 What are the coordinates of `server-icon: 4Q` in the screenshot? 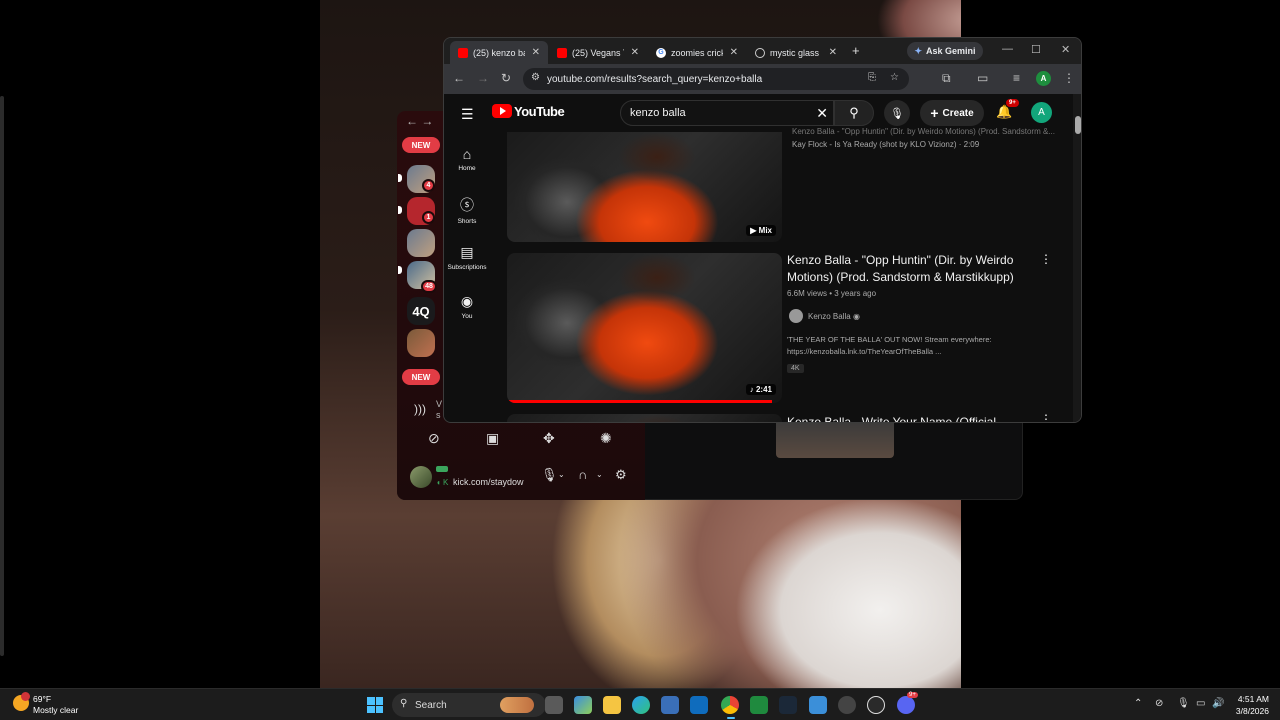 It's located at (421, 311).